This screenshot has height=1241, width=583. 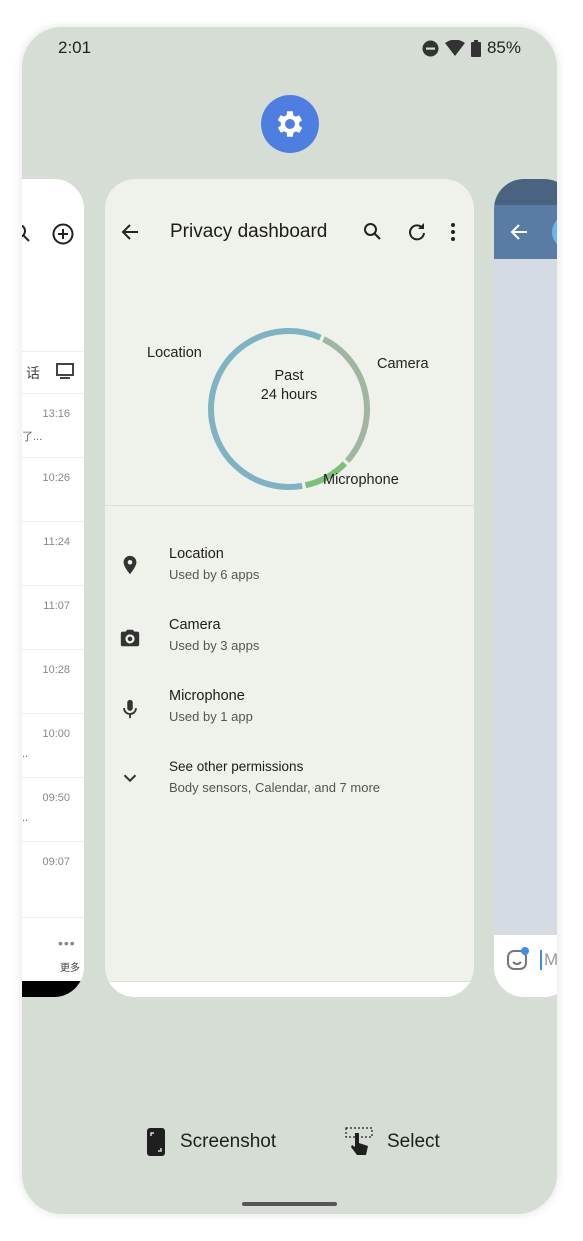 I want to click on chat-time: 10:00, so click(x=56, y=734).